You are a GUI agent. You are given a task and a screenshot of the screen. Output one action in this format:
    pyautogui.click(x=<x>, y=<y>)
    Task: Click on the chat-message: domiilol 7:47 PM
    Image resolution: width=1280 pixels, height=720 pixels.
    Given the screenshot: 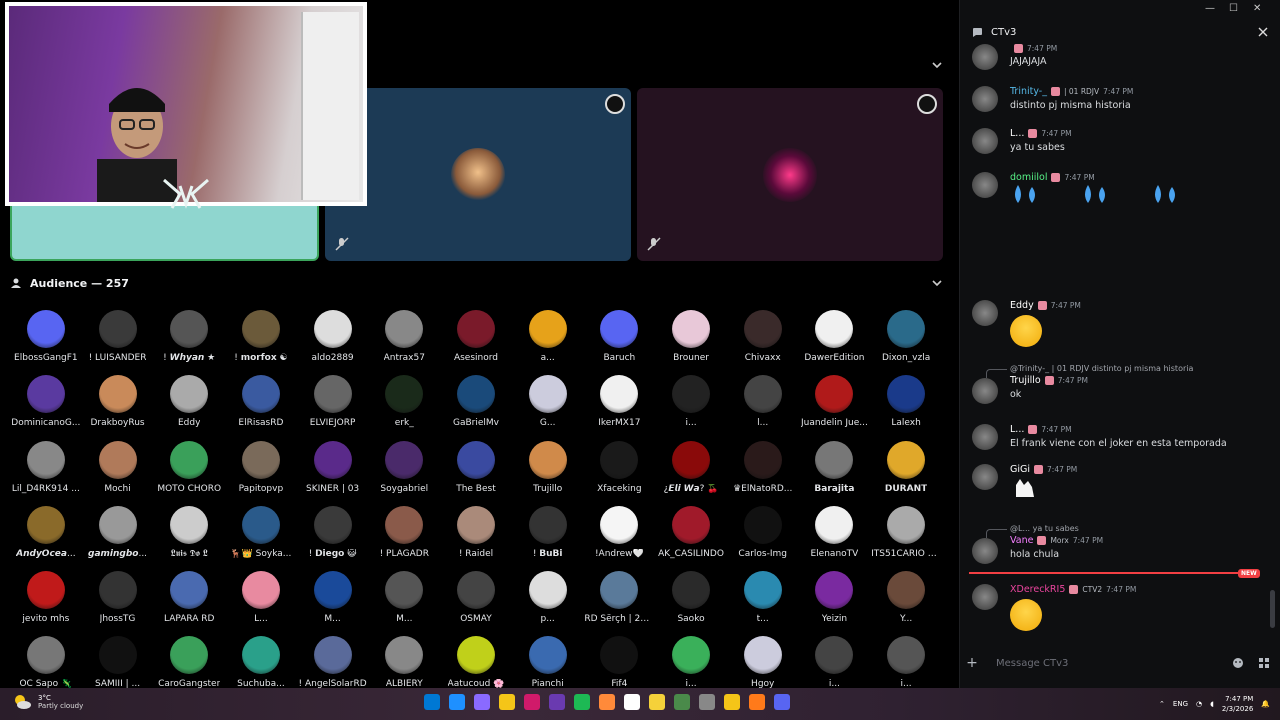 What is the action you would take?
    pyautogui.click(x=1118, y=191)
    